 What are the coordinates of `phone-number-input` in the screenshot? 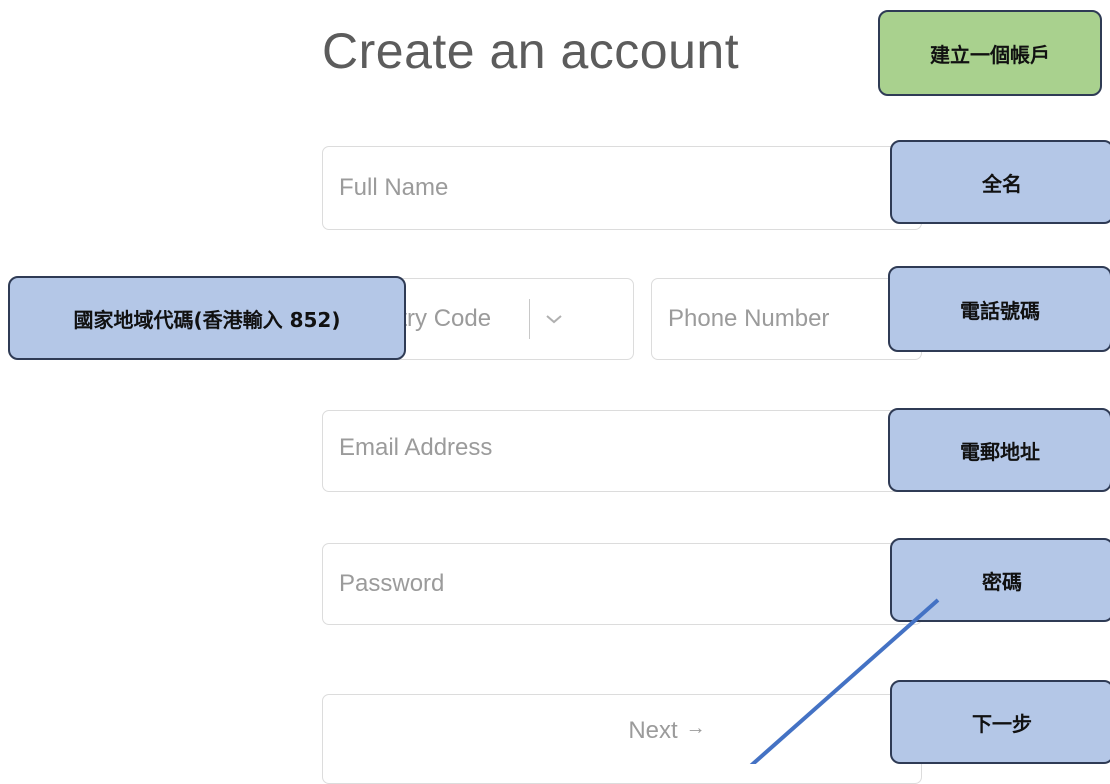 It's located at (786, 319).